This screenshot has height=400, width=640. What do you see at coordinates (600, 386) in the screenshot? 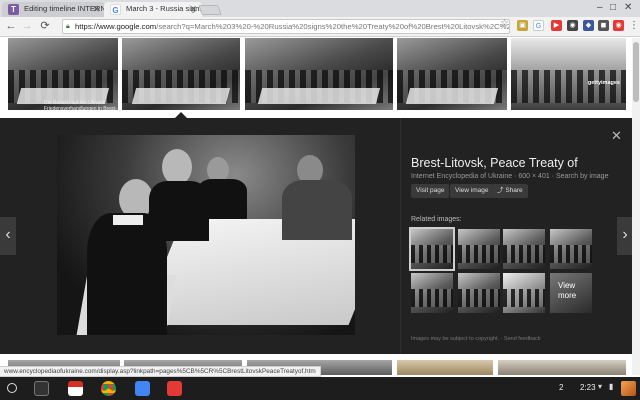
I see `wifi-icon: ▾` at bounding box center [600, 386].